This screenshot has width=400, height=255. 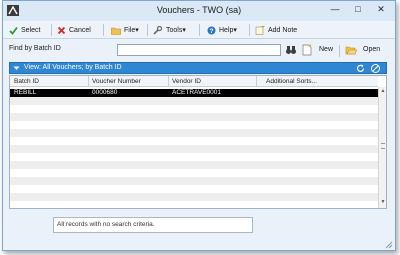 What do you see at coordinates (339, 51) in the screenshot?
I see `find-divider` at bounding box center [339, 51].